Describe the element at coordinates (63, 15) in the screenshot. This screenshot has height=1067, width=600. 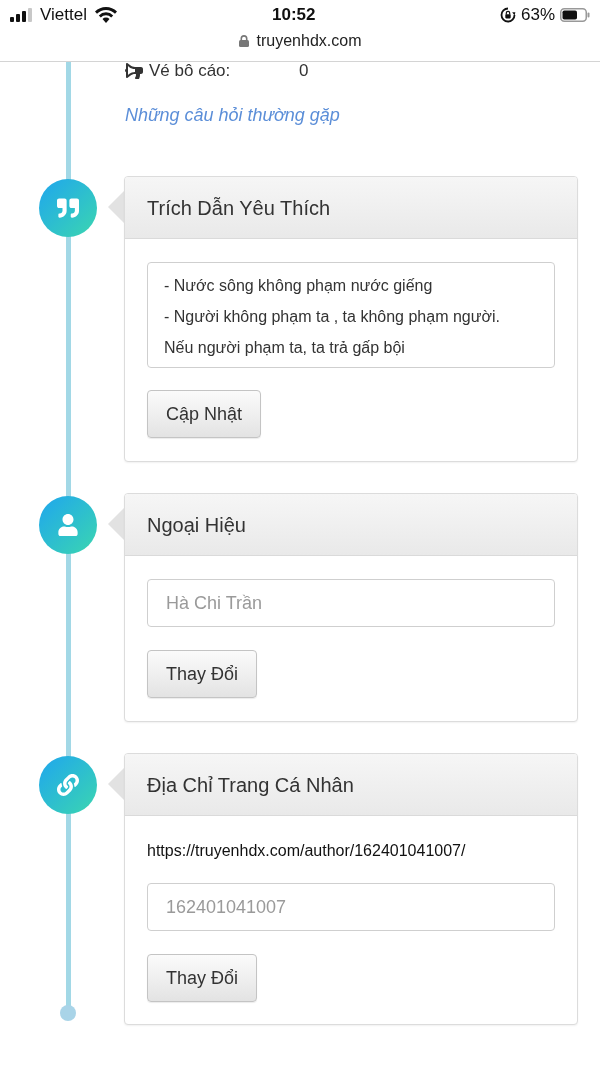
I see `carrier-name: Viettel` at that location.